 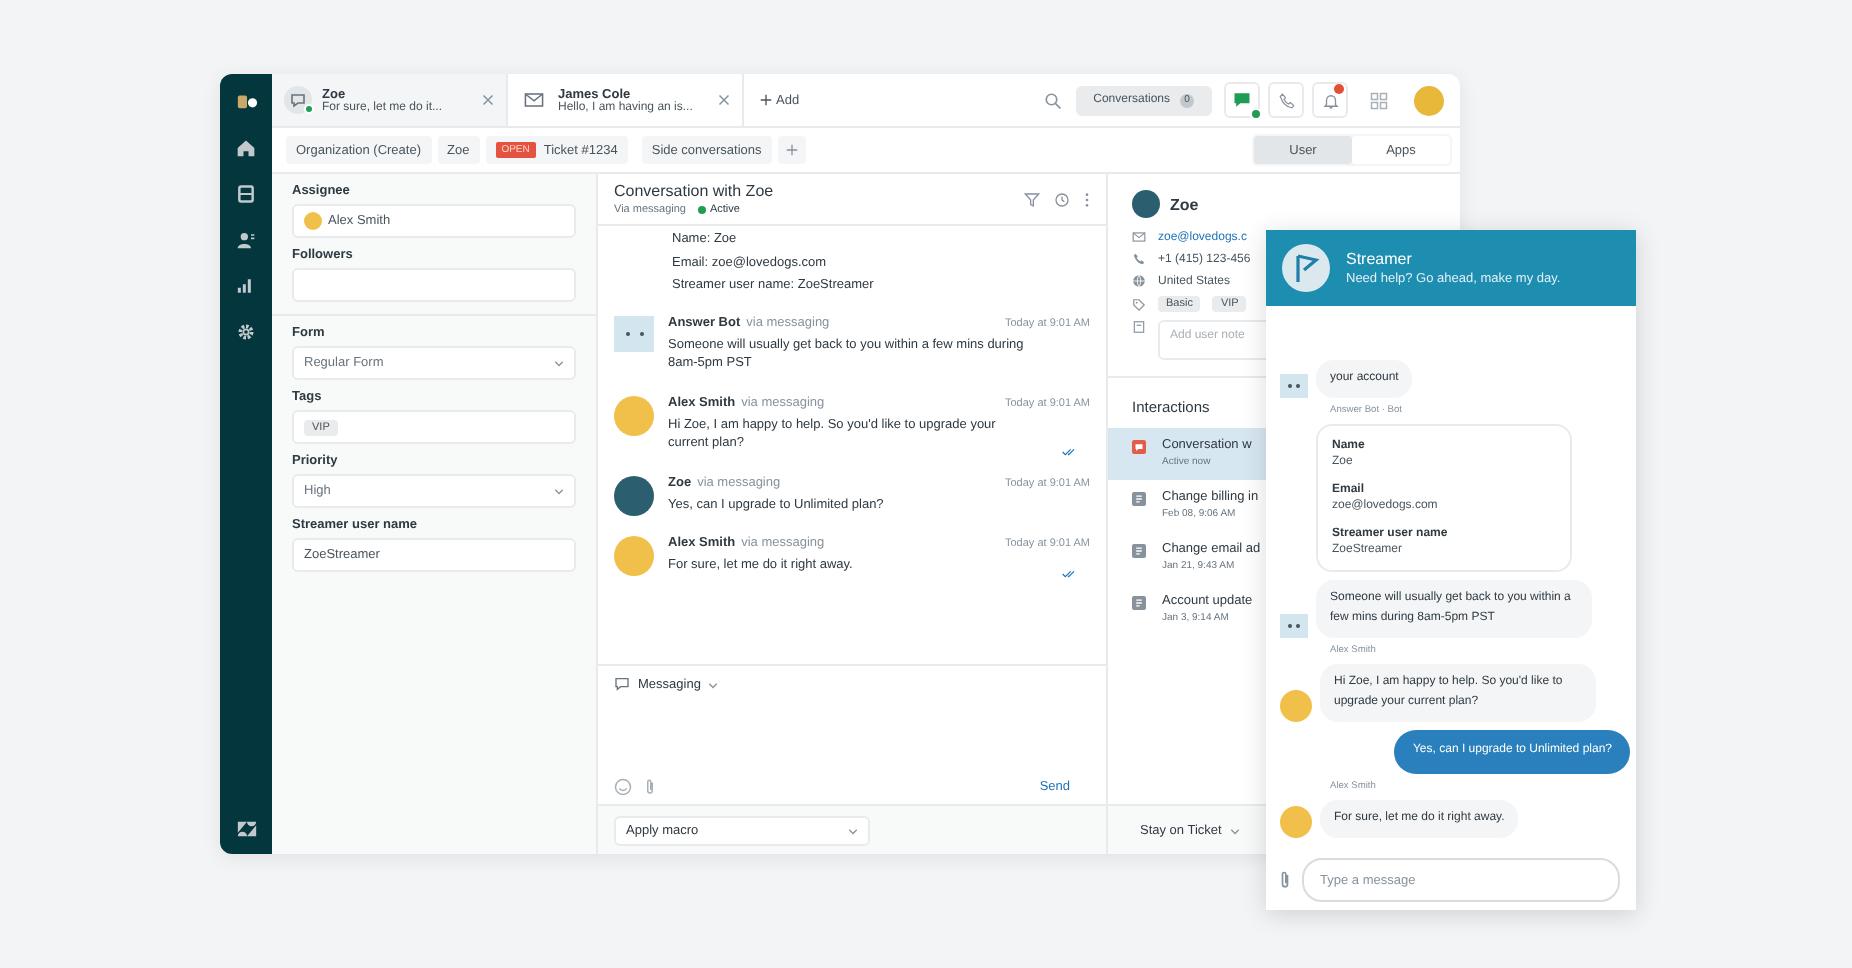 I want to click on widget-title: Streamer, so click(x=1380, y=259).